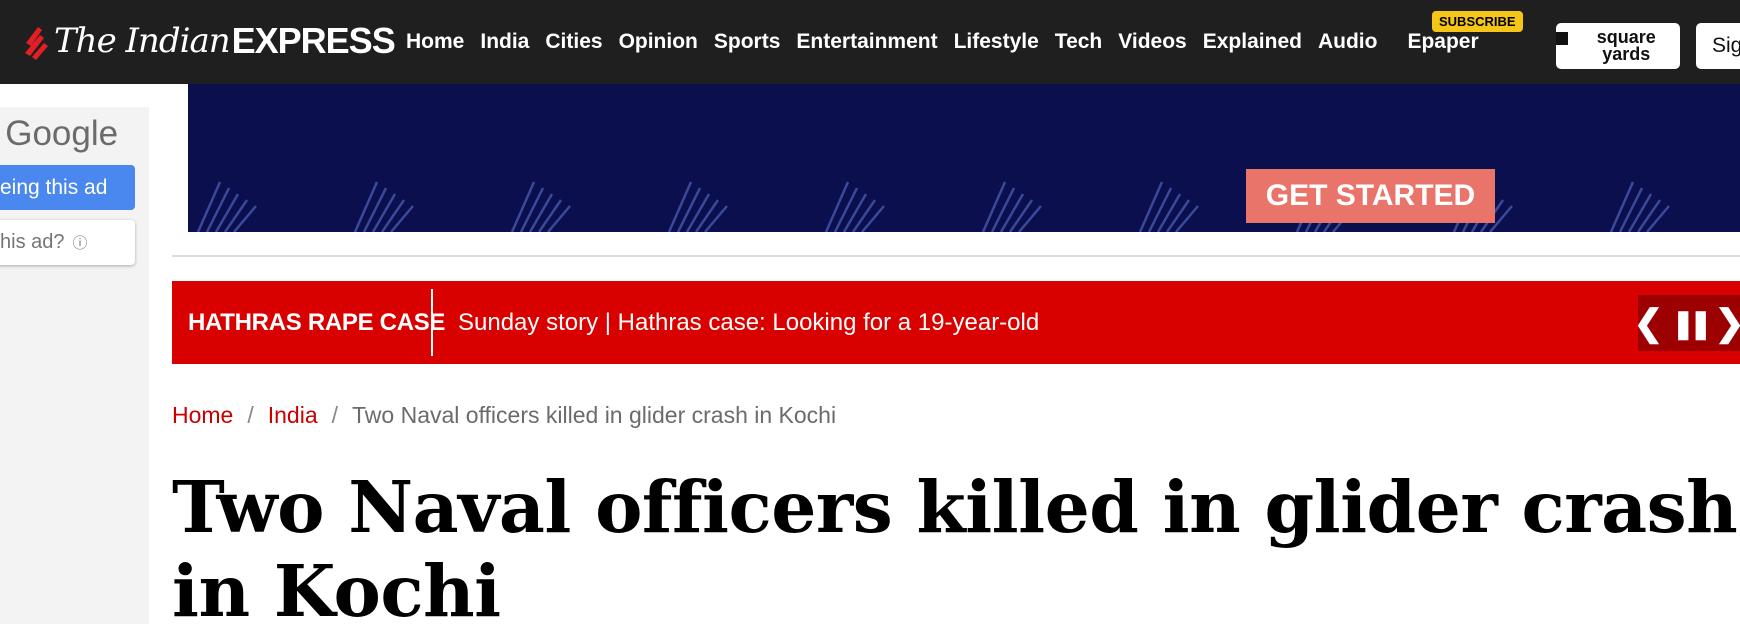  Describe the element at coordinates (1726, 45) in the screenshot. I see `sign-in-label: Sig` at that location.